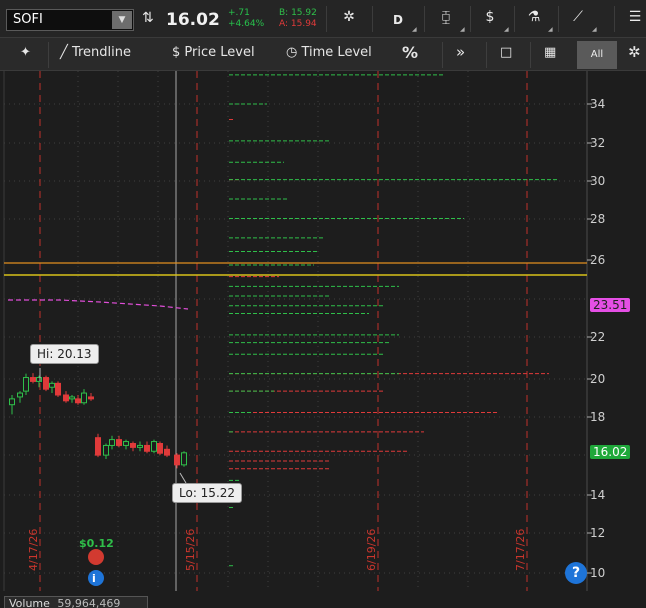 Image resolution: width=646 pixels, height=608 pixels. What do you see at coordinates (298, 13) in the screenshot?
I see `bid-price: B: 15.92` at bounding box center [298, 13].